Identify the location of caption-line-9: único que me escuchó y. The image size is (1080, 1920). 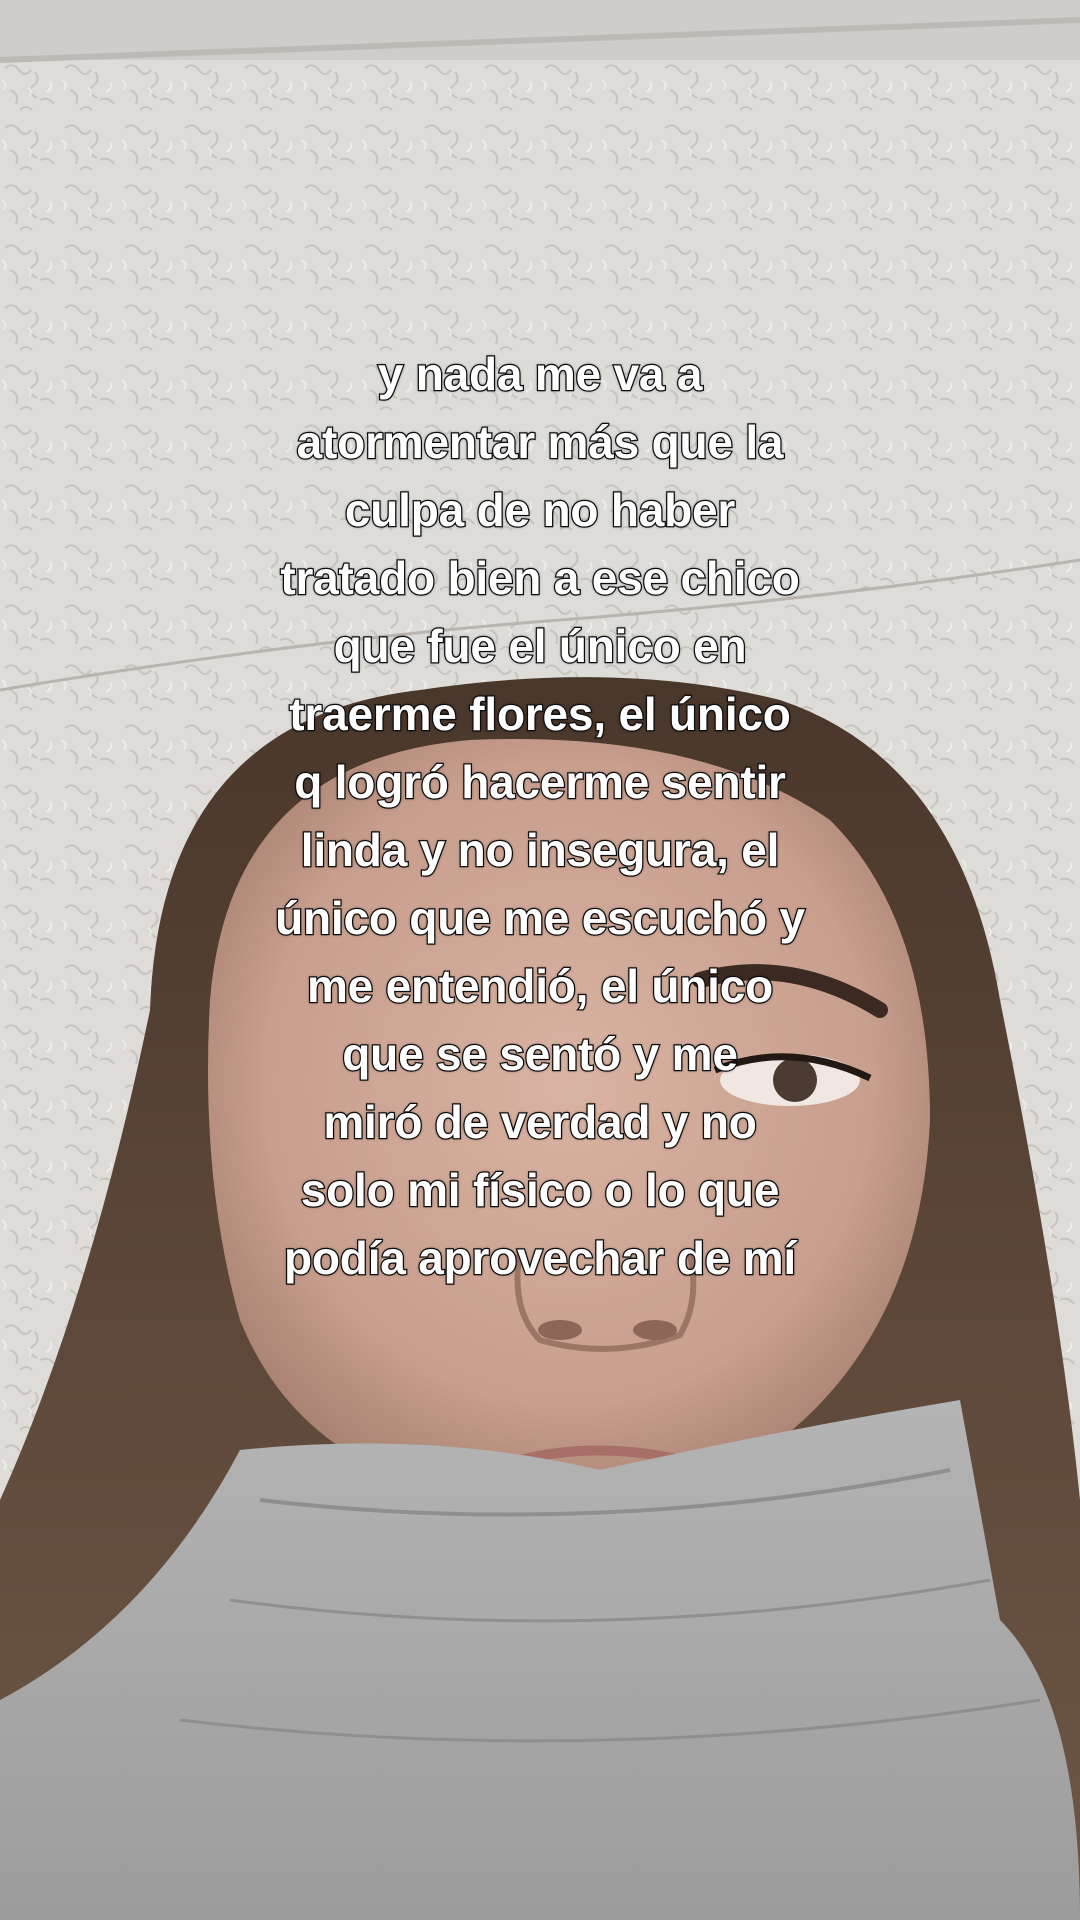
(540, 918).